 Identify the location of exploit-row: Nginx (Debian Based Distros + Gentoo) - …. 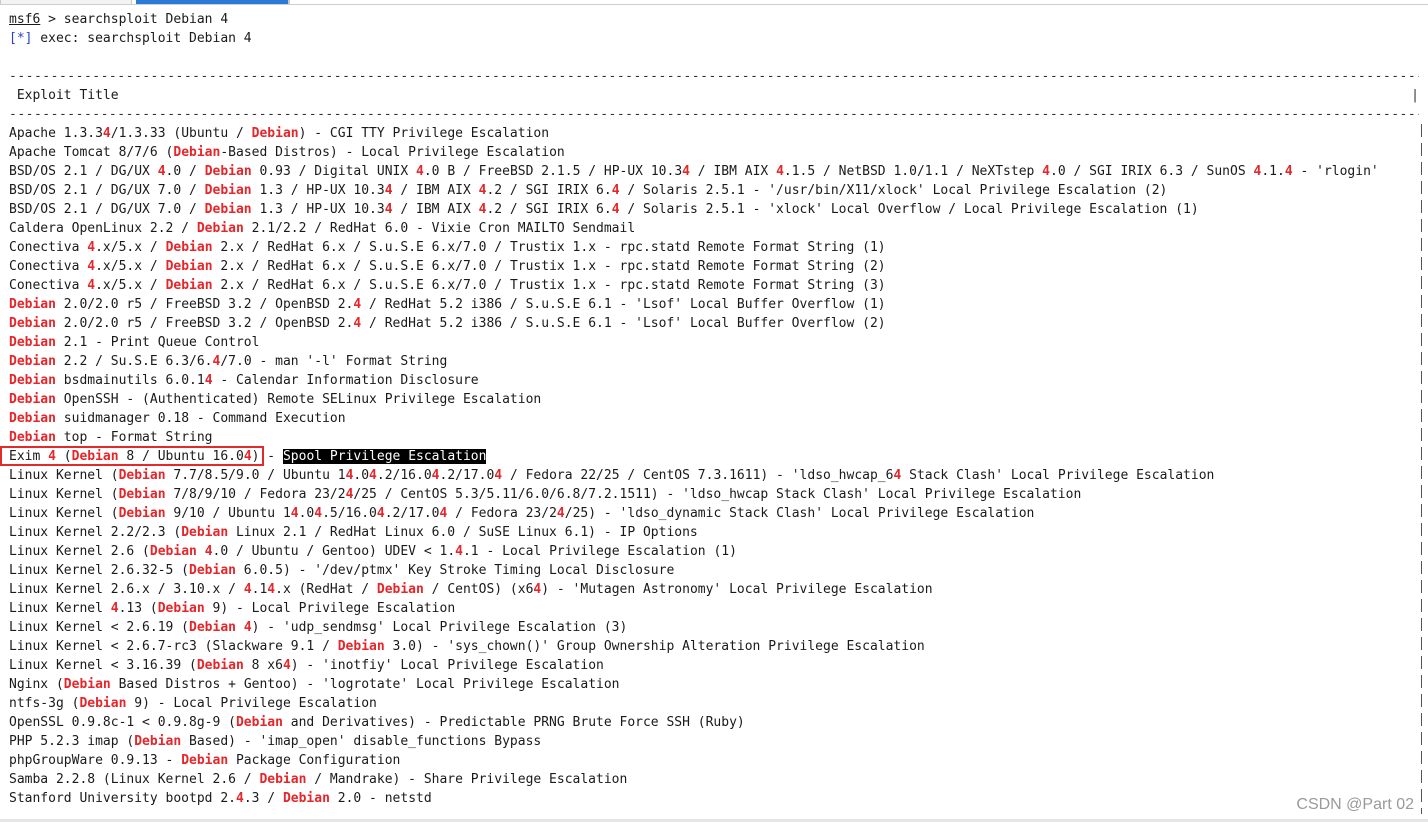
(718, 684).